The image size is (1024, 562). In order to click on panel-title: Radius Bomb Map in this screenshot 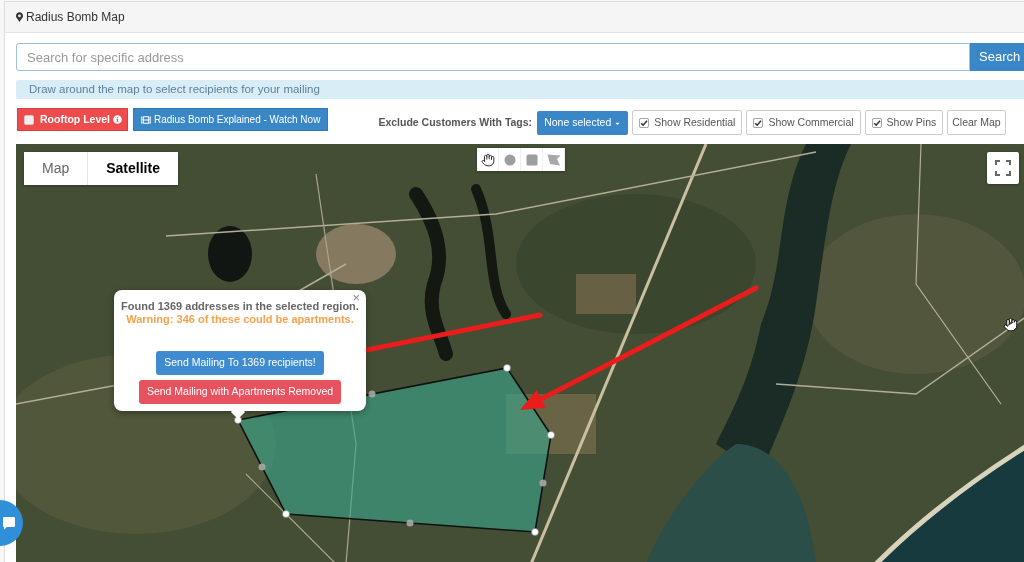, I will do `click(75, 17)`.